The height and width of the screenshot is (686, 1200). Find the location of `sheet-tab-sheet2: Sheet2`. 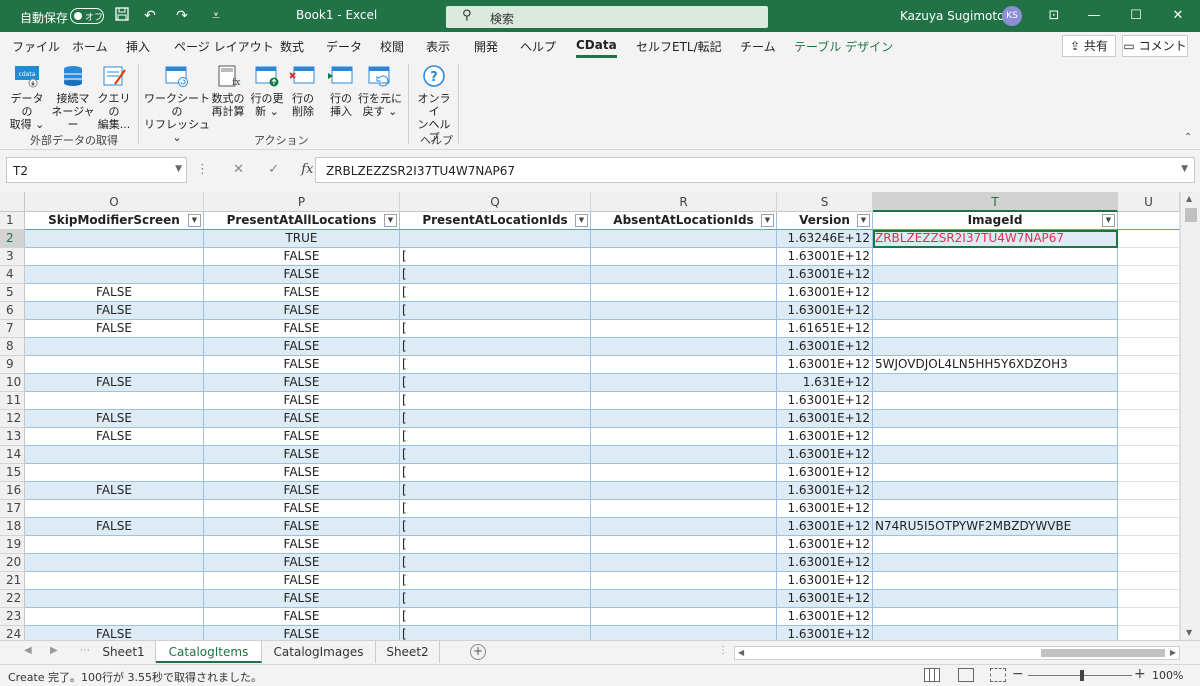

sheet-tab-sheet2: Sheet2 is located at coordinates (408, 652).